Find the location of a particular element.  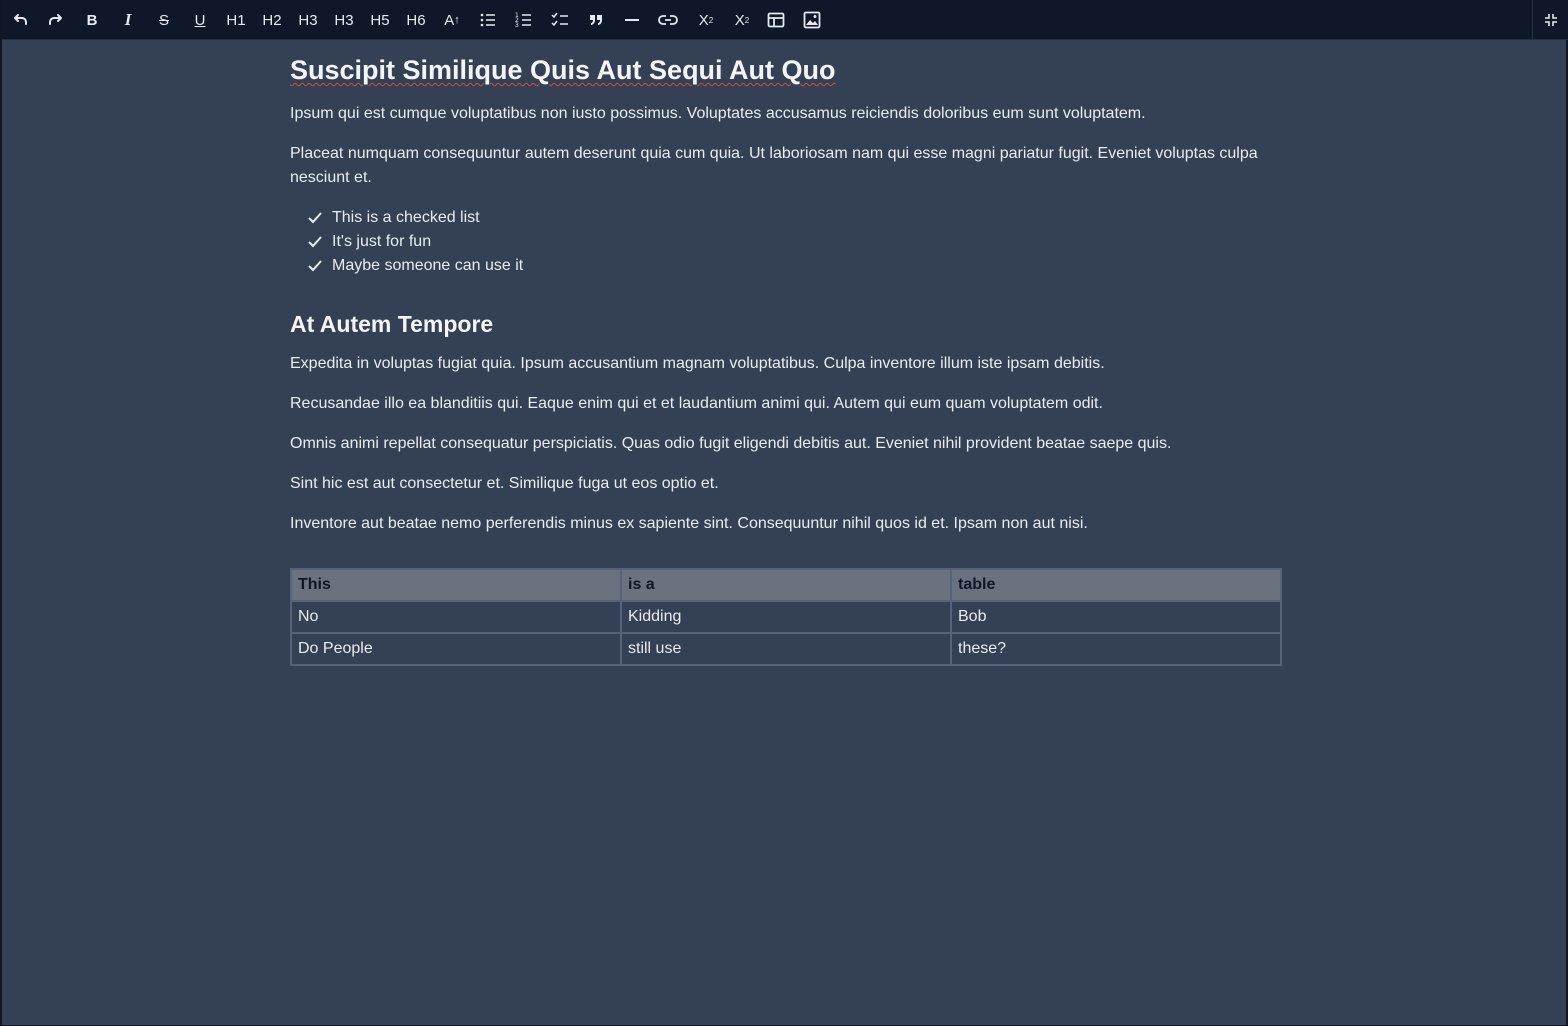

exit-fullscreen-icon is located at coordinates (1551, 20).